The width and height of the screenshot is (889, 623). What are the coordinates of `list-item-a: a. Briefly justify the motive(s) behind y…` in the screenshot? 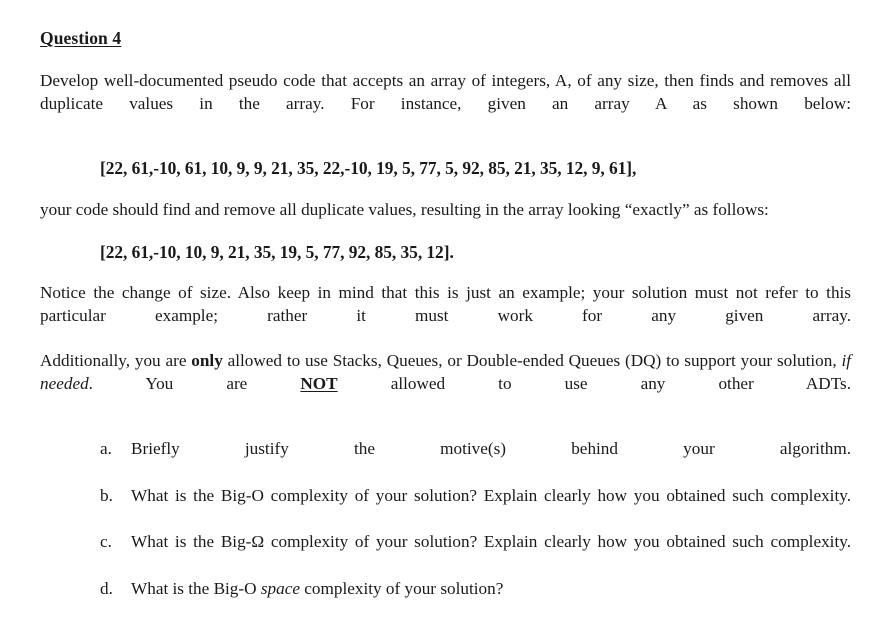 It's located at (445, 460).